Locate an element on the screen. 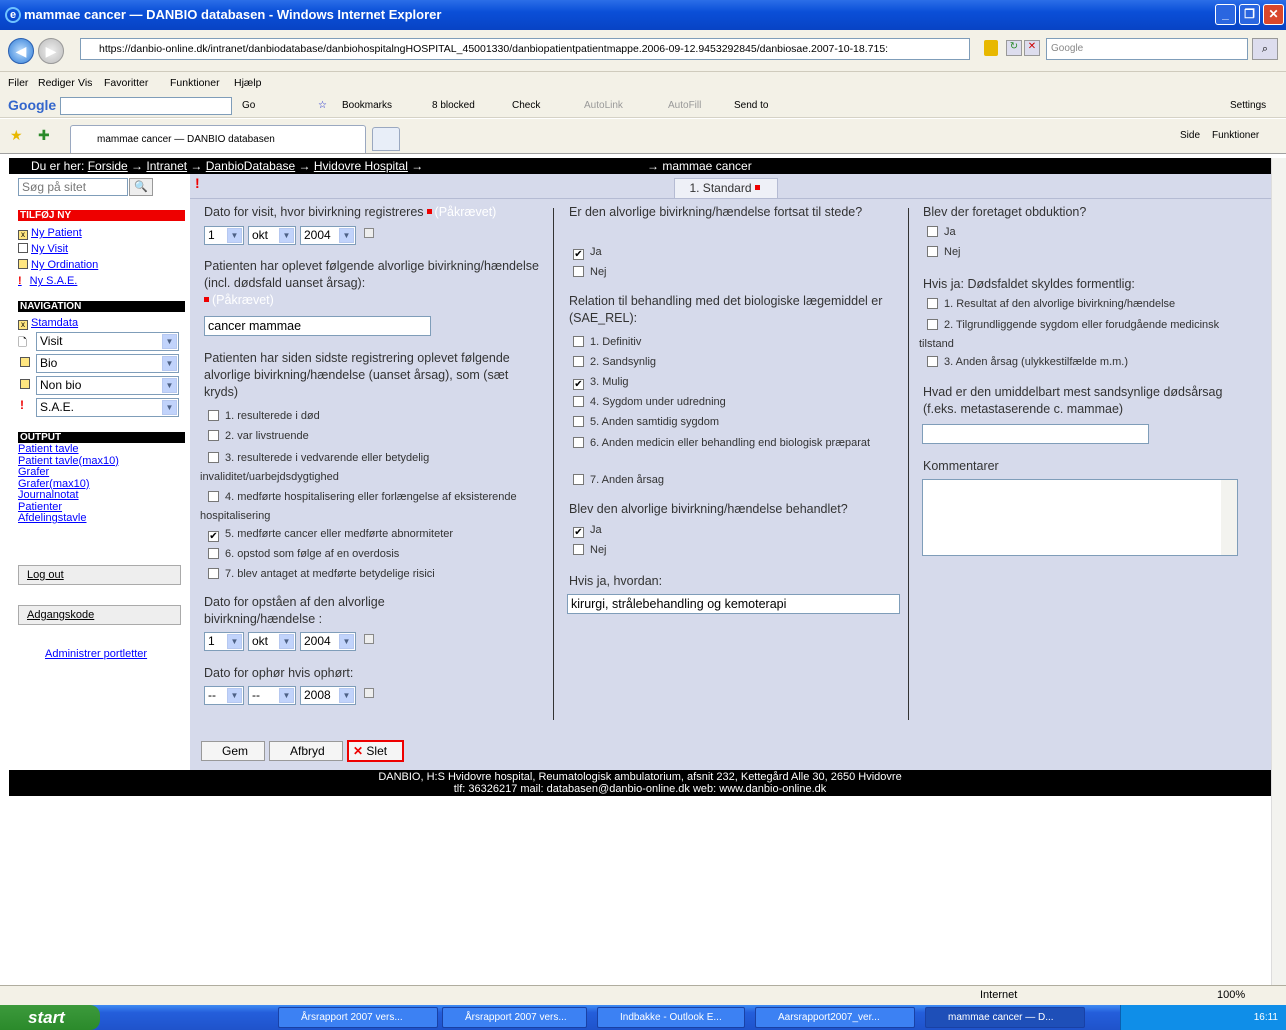 This screenshot has height=1030, width=1286. tab-active: mammae cancer — DANBIO databasen is located at coordinates (218, 139).